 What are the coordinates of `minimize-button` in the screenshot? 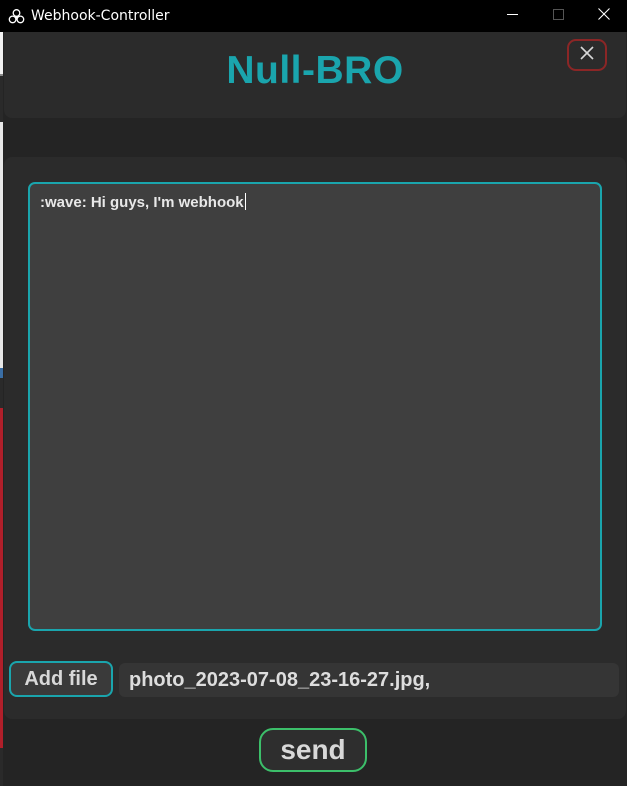 It's located at (512, 16).